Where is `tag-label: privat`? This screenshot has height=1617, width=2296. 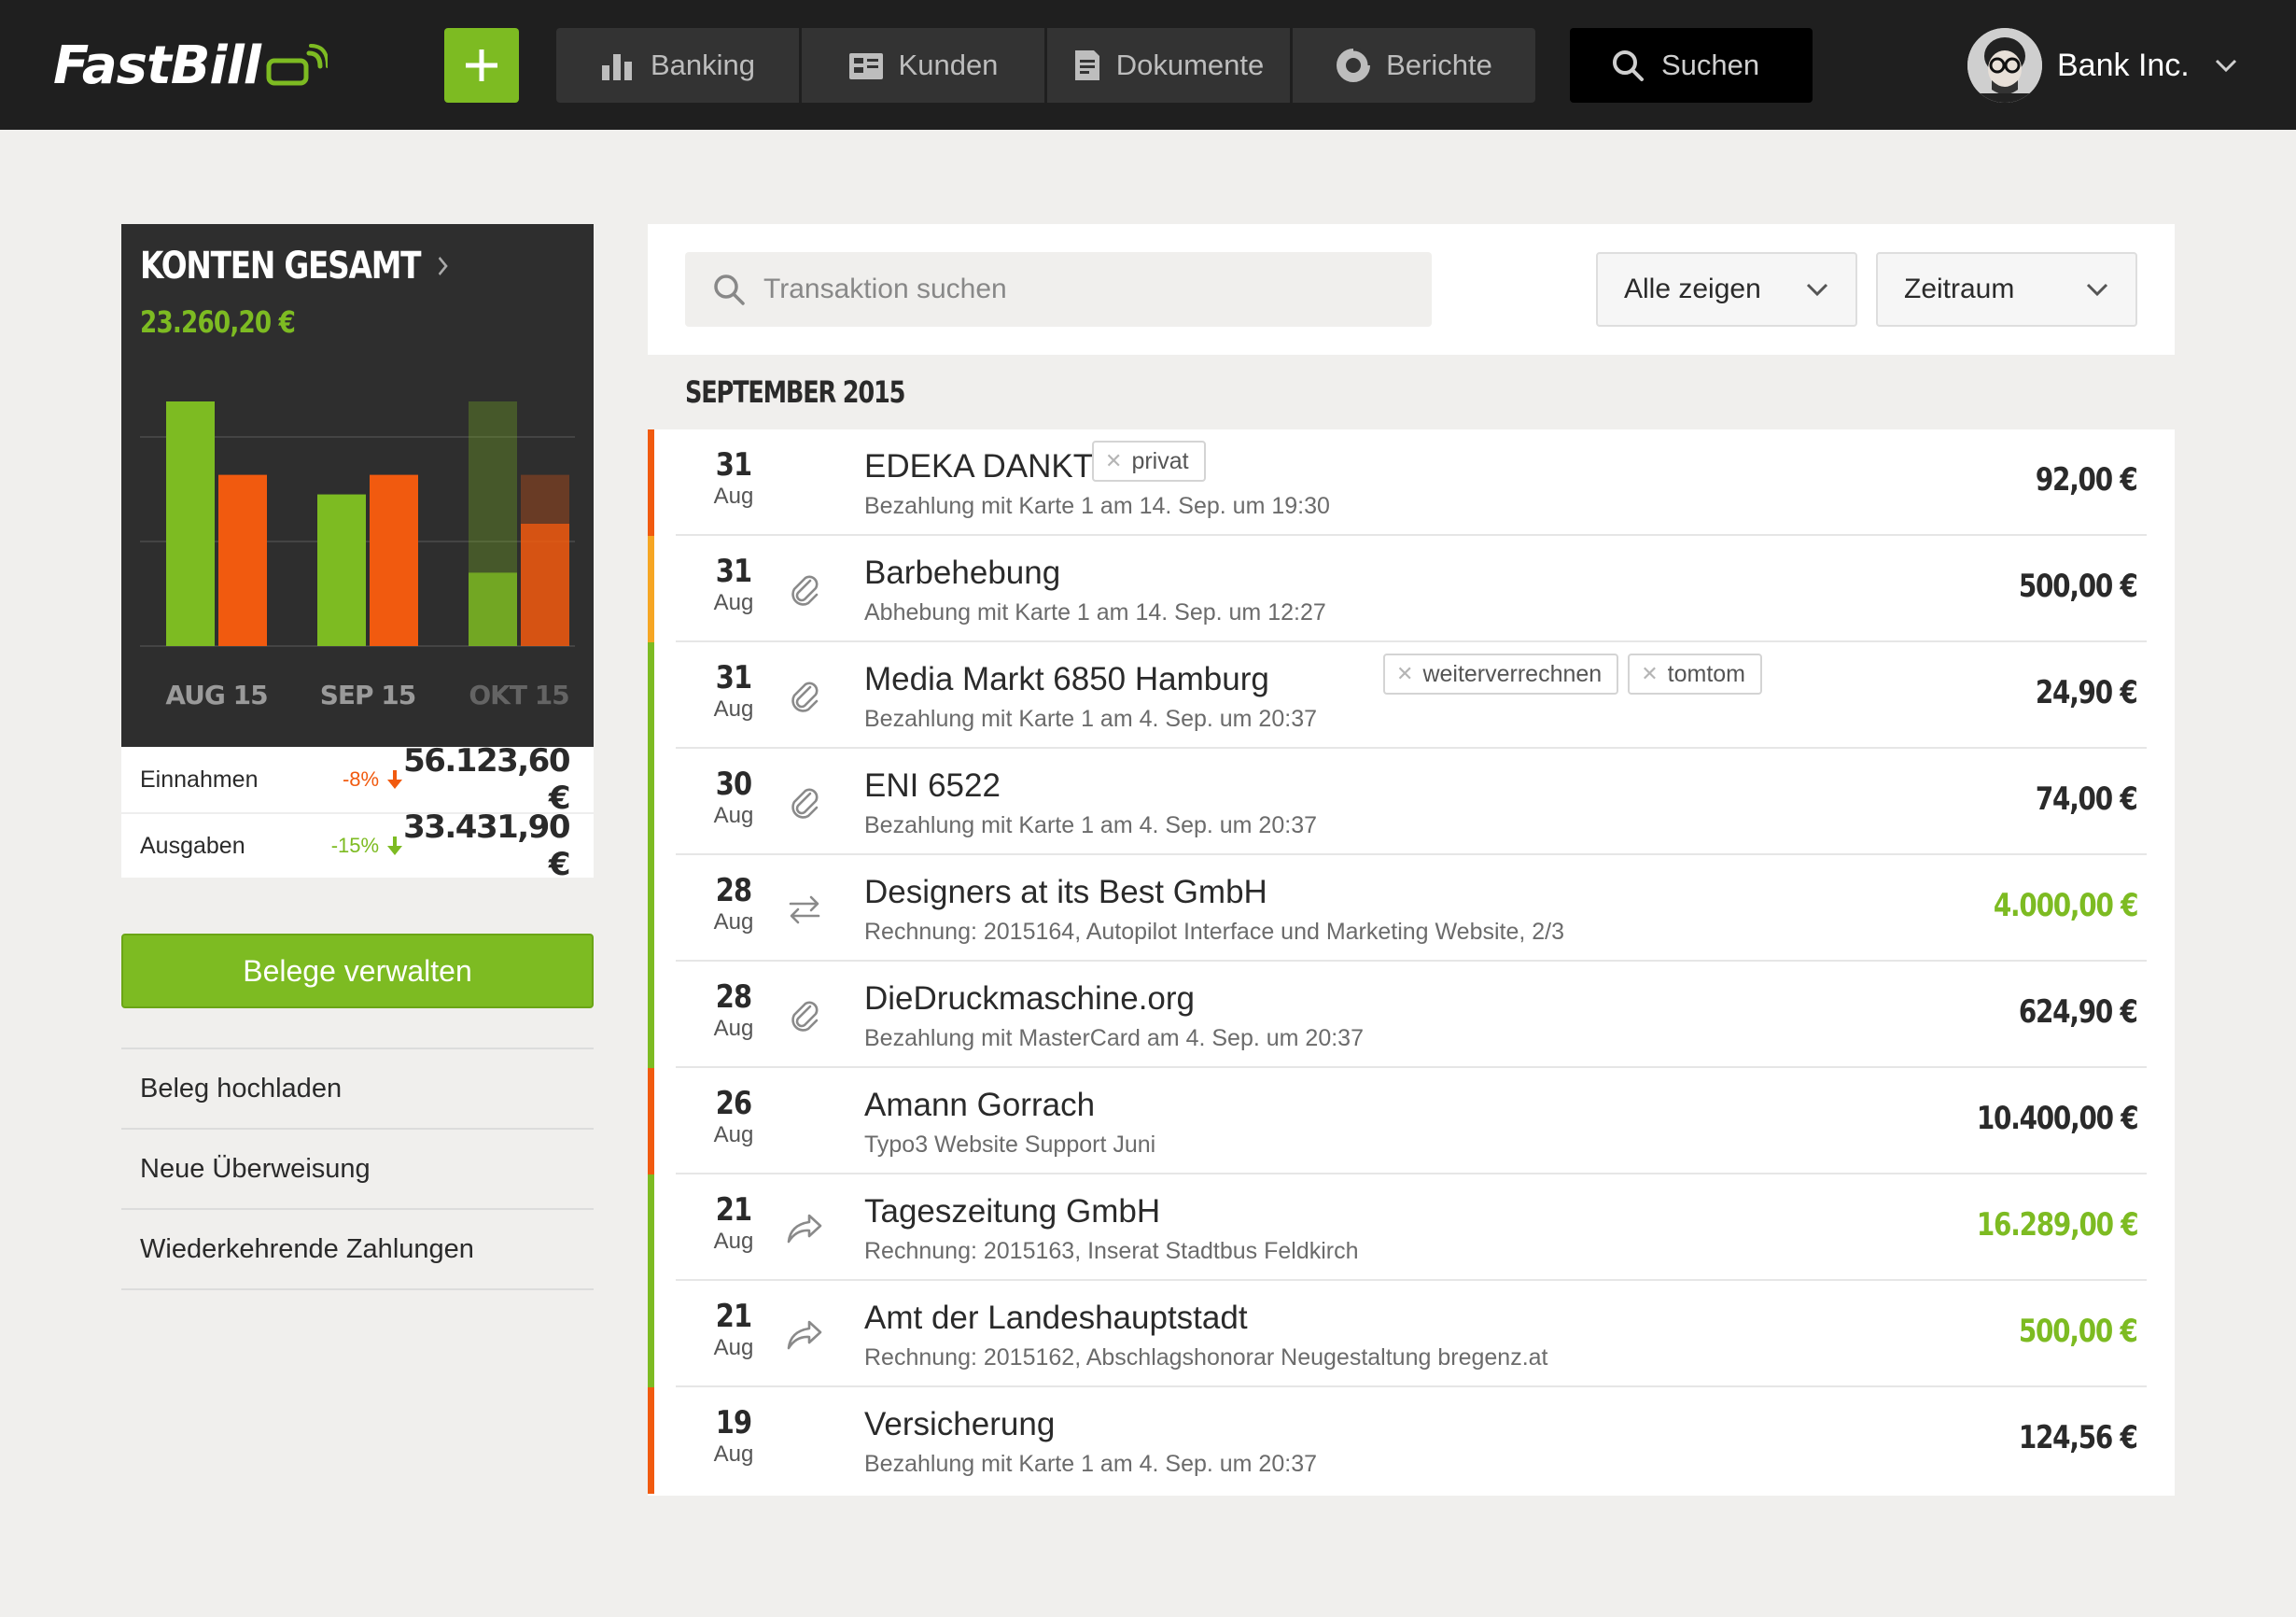
tag-label: privat is located at coordinates (1160, 461).